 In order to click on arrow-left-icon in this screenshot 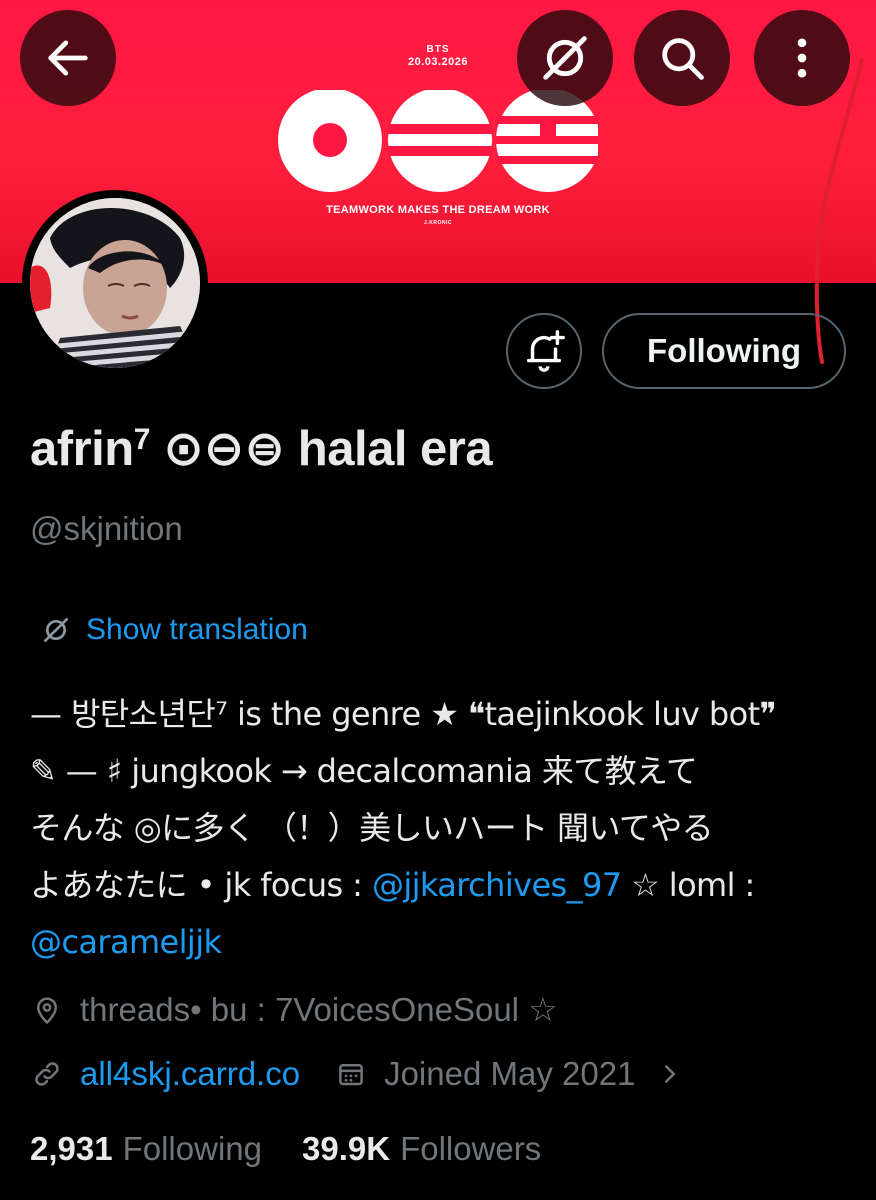, I will do `click(68, 58)`.